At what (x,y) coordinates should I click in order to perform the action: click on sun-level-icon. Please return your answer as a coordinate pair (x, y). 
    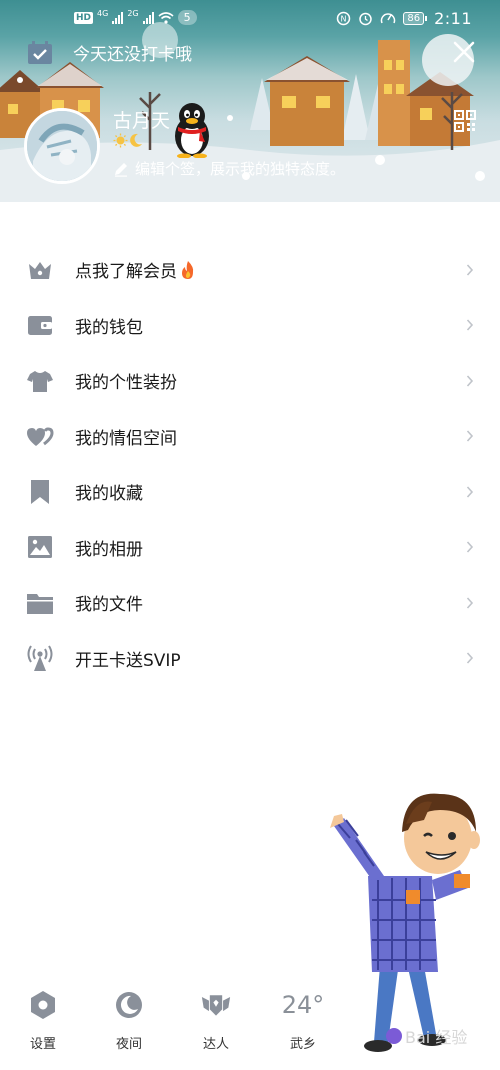
    Looking at the image, I should click on (120, 140).